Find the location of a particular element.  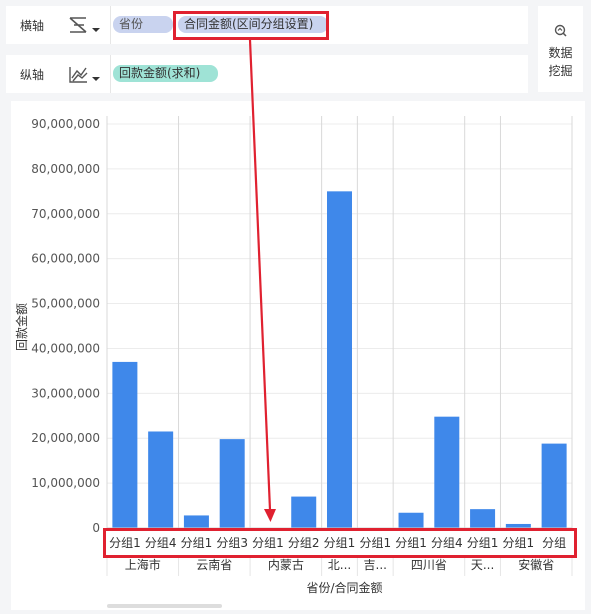

y-tick-label: 60,000,000 is located at coordinates (65, 259).